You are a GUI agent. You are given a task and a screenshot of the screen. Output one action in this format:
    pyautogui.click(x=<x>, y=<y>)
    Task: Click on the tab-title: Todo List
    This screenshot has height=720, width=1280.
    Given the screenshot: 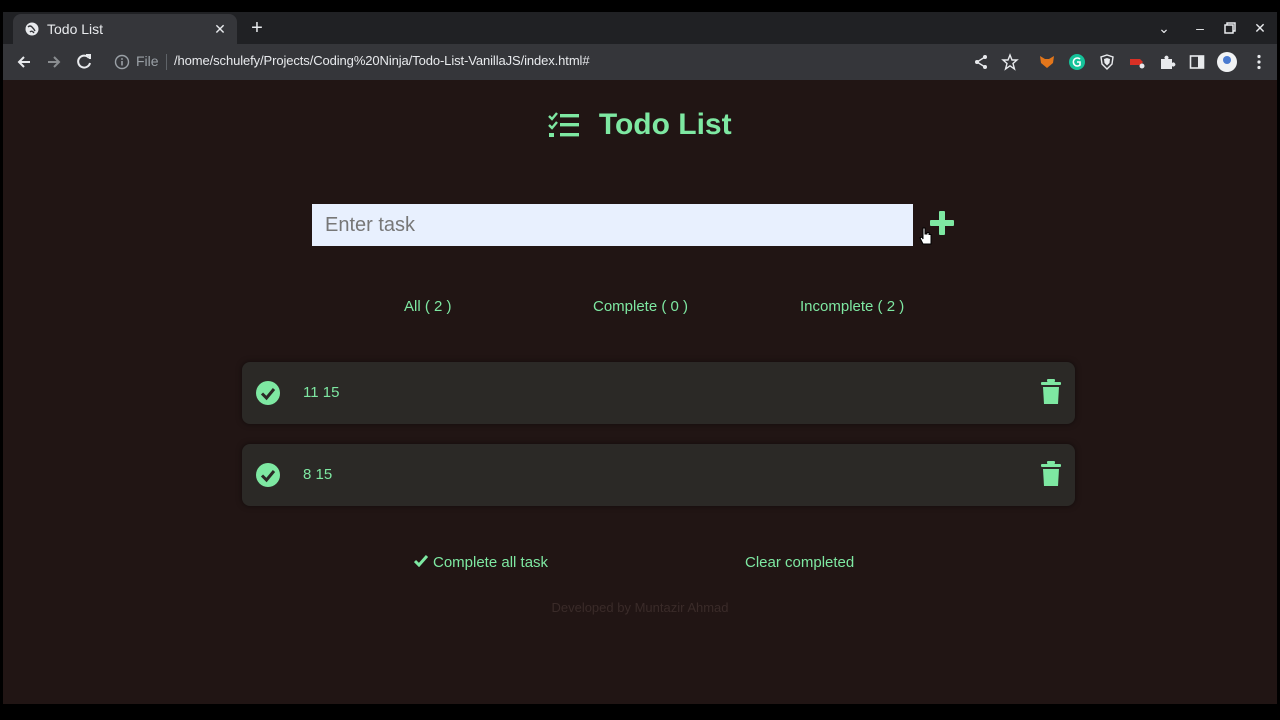 What is the action you would take?
    pyautogui.click(x=75, y=29)
    